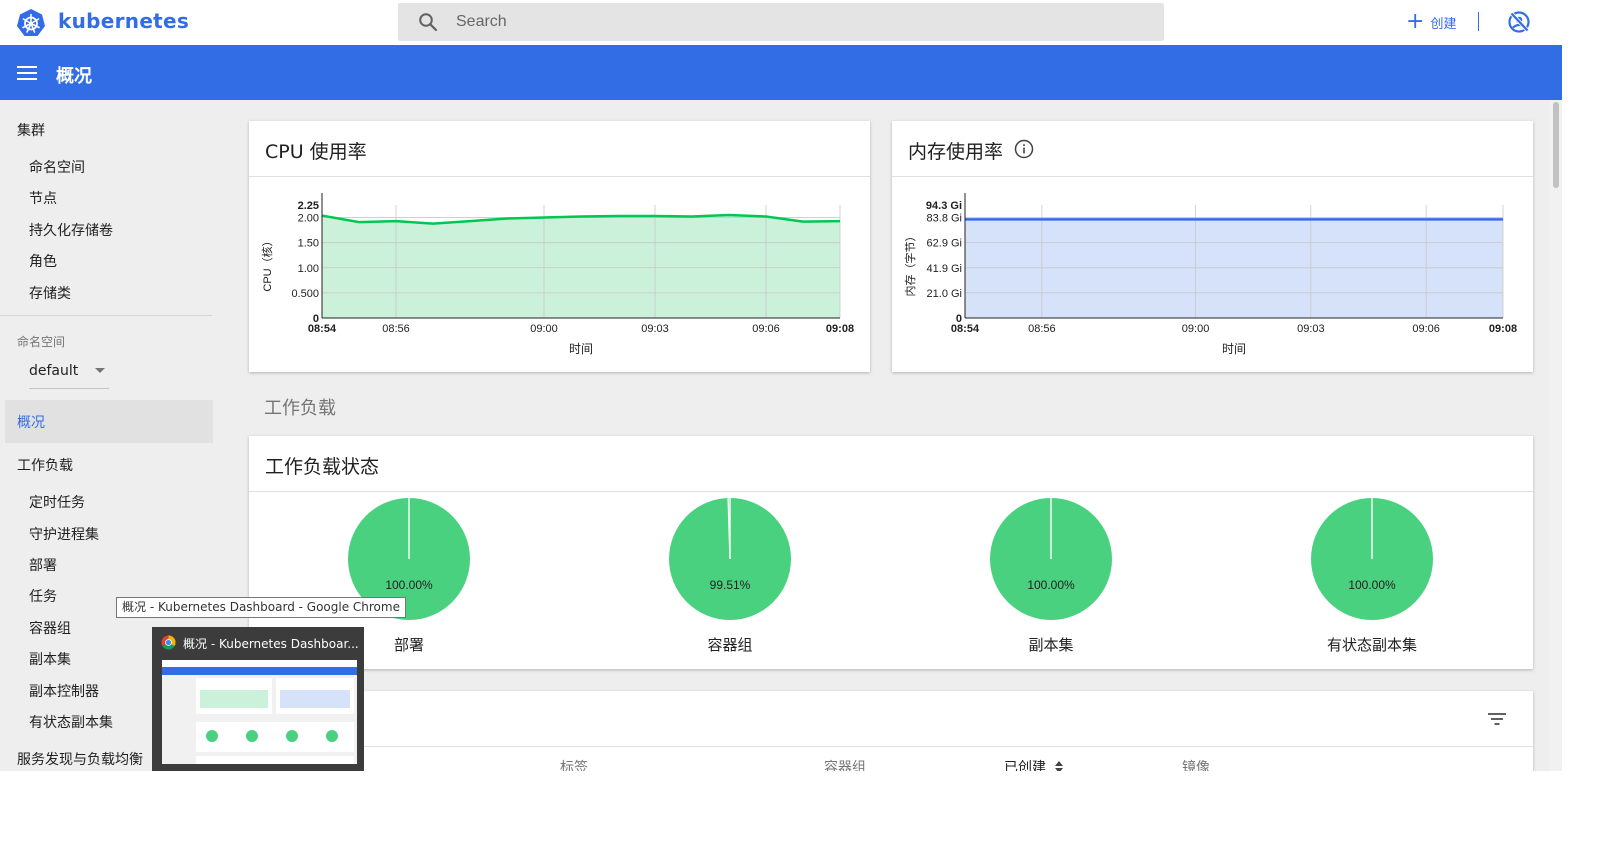 The height and width of the screenshot is (856, 1600). What do you see at coordinates (1051, 644) in the screenshot?
I see `pie-label-replica-sets: 副本集` at bounding box center [1051, 644].